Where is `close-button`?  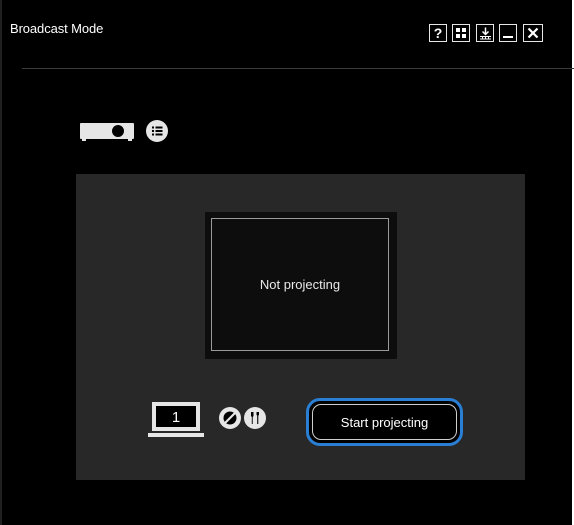 close-button is located at coordinates (533, 33).